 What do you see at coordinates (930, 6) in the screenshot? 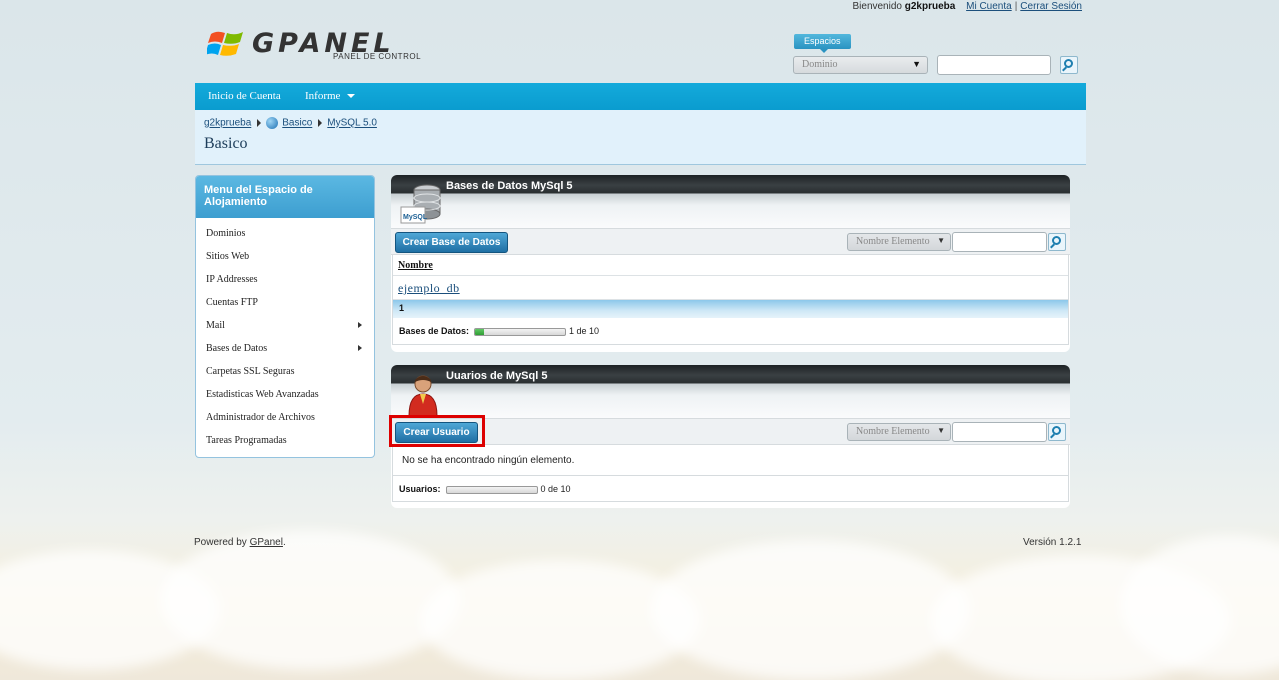
I see `username: g2kprueba` at bounding box center [930, 6].